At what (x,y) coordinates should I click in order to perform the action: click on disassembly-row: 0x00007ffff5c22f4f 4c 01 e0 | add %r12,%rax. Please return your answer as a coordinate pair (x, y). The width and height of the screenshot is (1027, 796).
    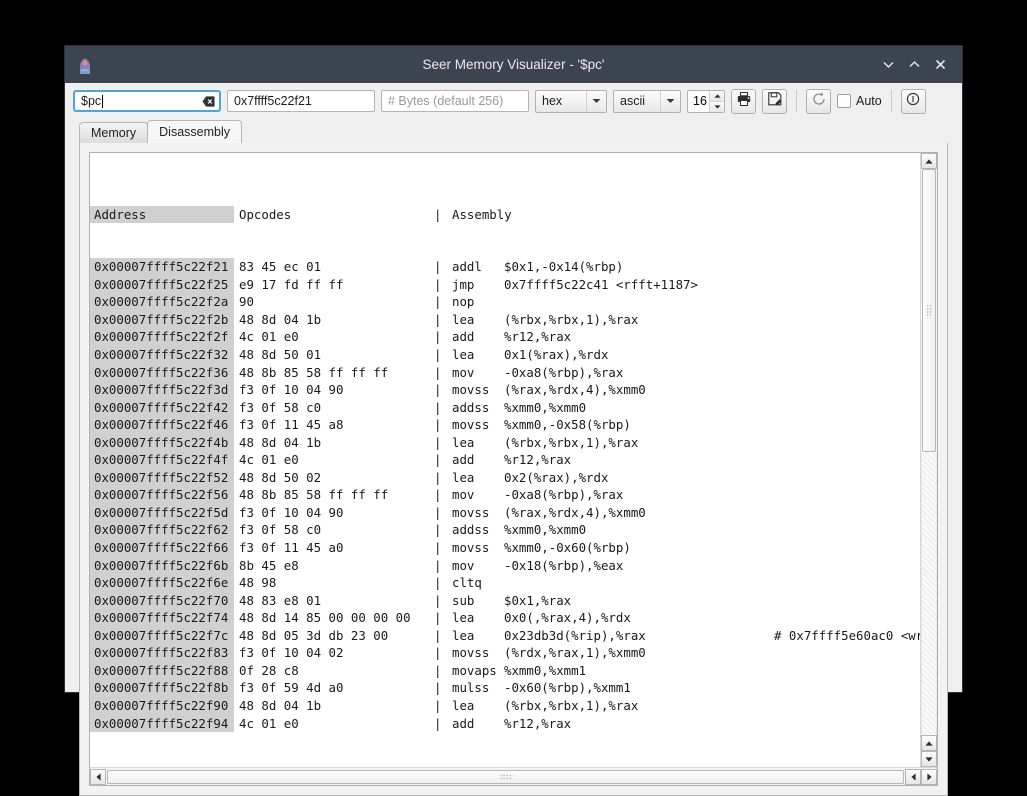
    Looking at the image, I should click on (505, 460).